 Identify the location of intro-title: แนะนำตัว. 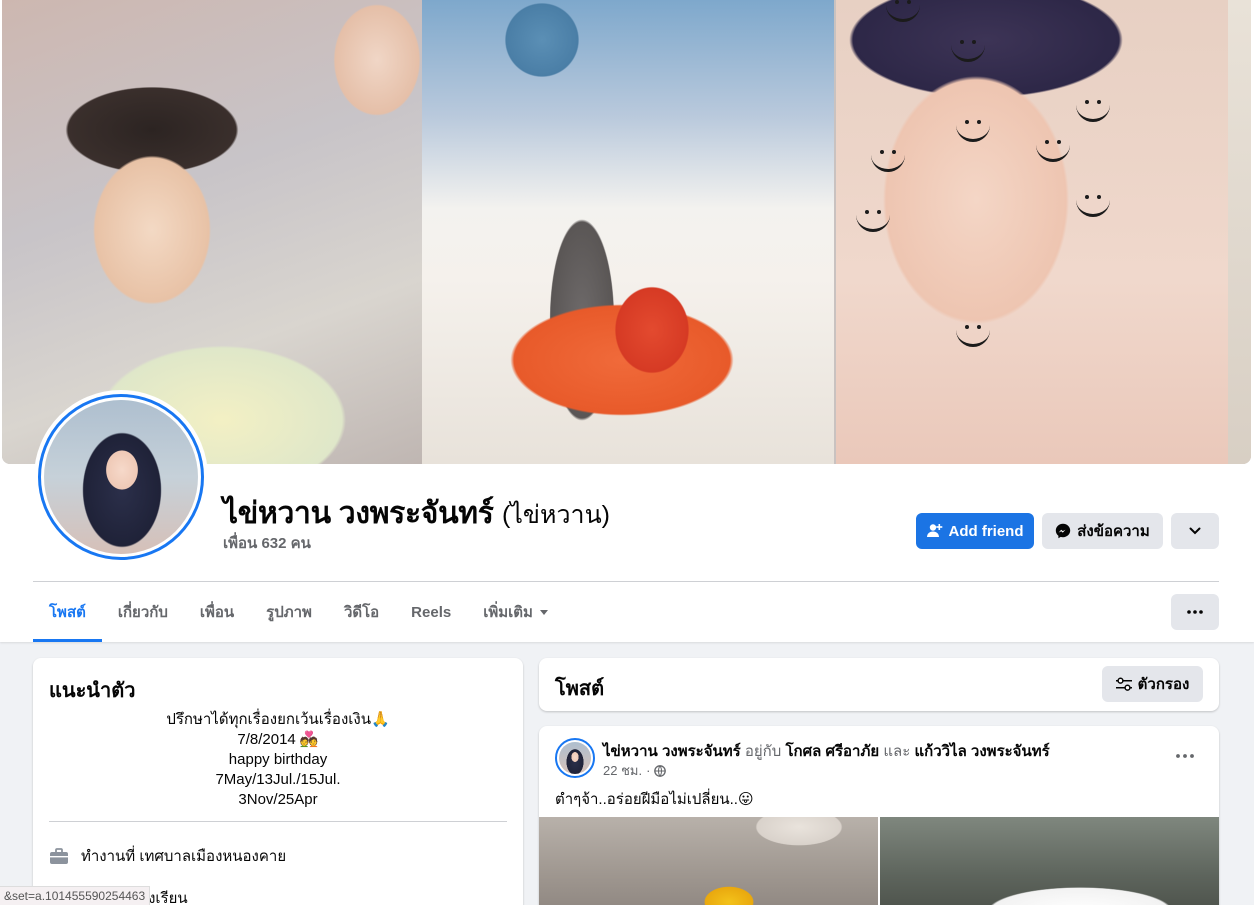
(92, 691).